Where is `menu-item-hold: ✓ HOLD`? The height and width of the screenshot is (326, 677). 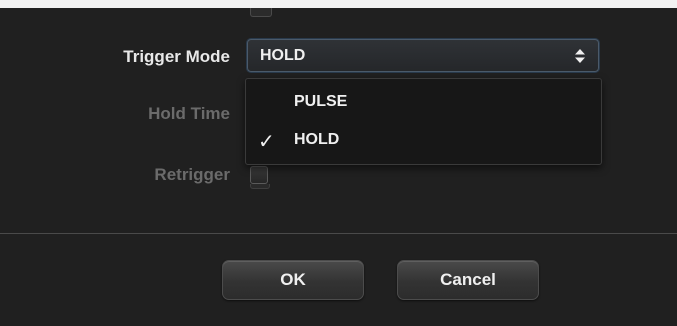 menu-item-hold: ✓ HOLD is located at coordinates (423, 141).